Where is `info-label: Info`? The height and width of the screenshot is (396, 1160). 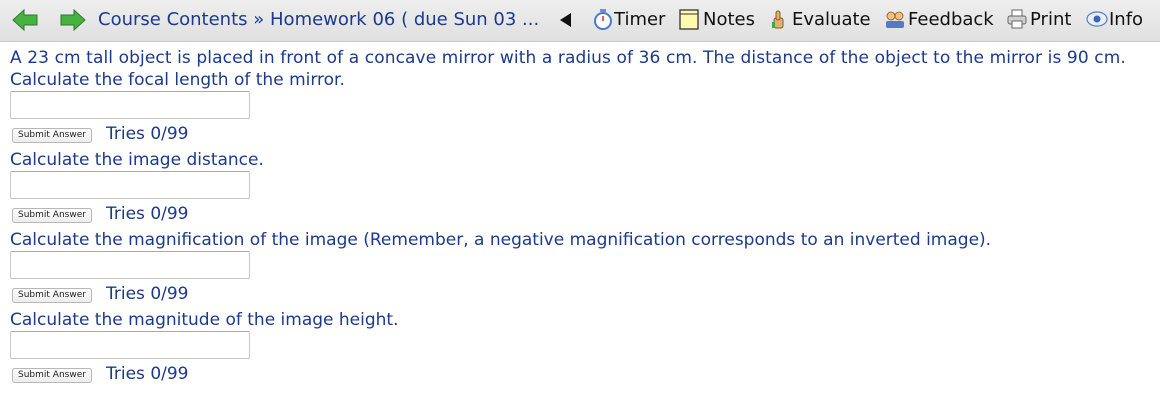
info-label: Info is located at coordinates (1126, 19).